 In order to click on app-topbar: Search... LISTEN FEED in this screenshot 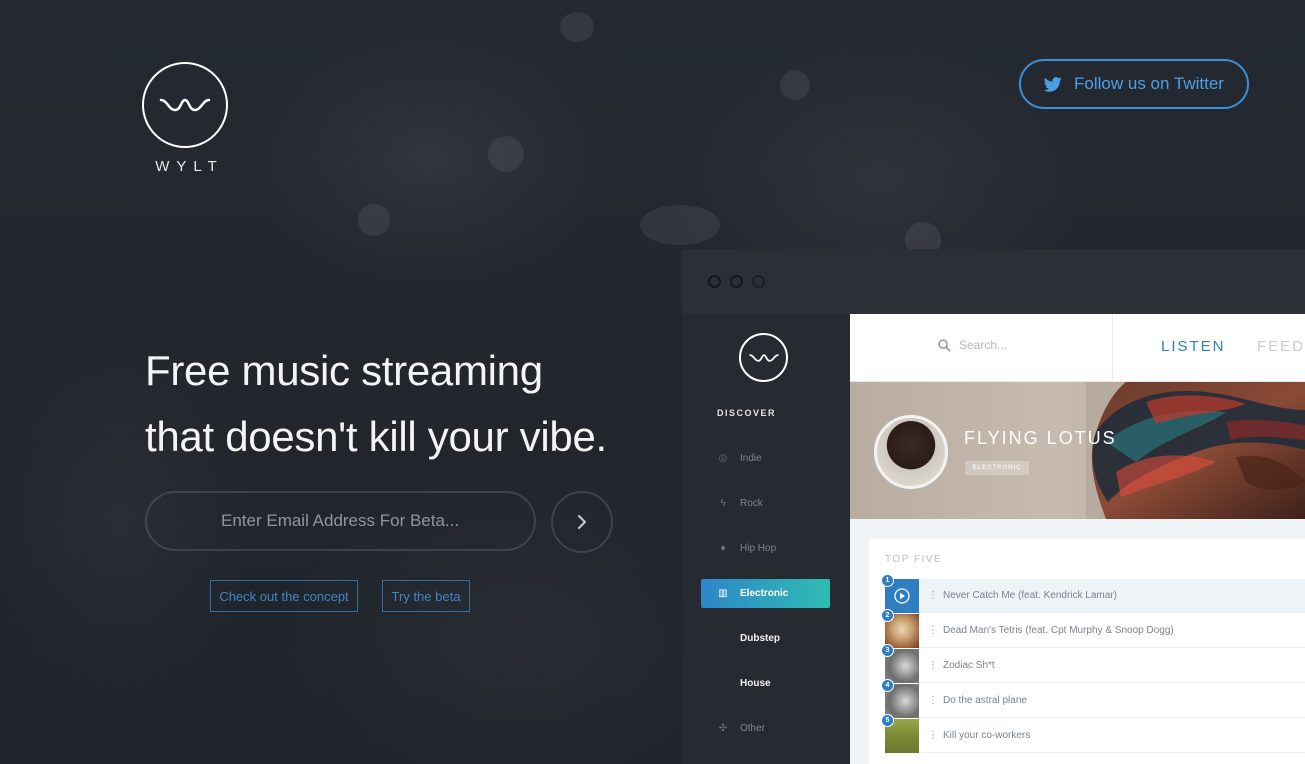, I will do `click(1077, 348)`.